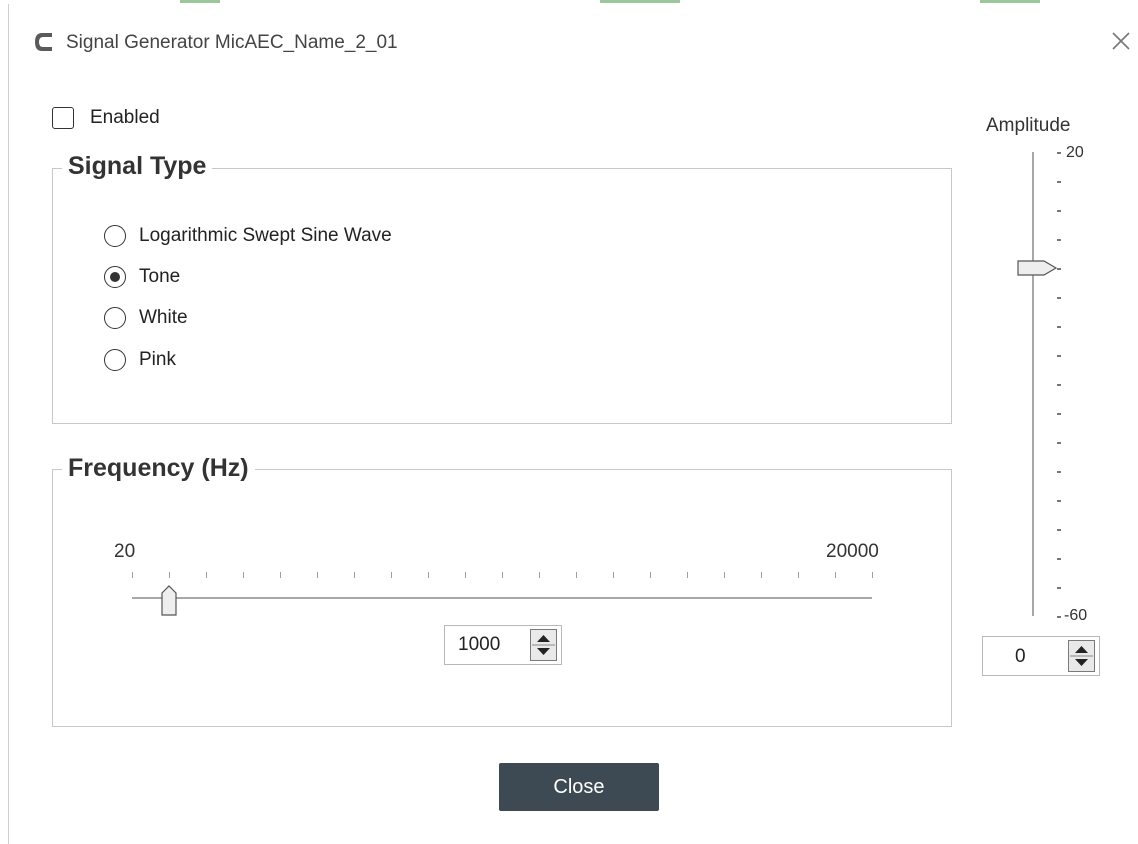 The image size is (1138, 844). I want to click on amplitude-max-label: 20, so click(1075, 152).